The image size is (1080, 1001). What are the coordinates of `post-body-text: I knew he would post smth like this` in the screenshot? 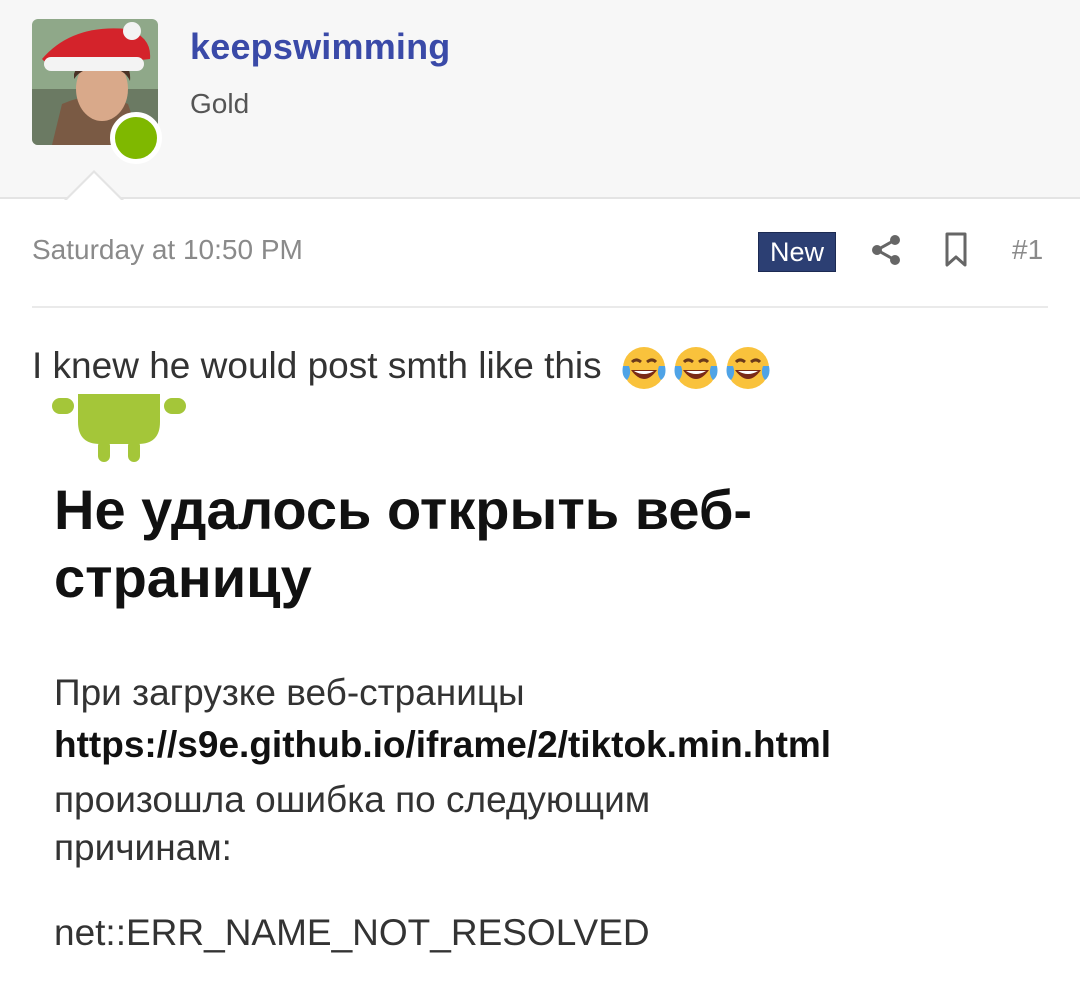 It's located at (402, 368).